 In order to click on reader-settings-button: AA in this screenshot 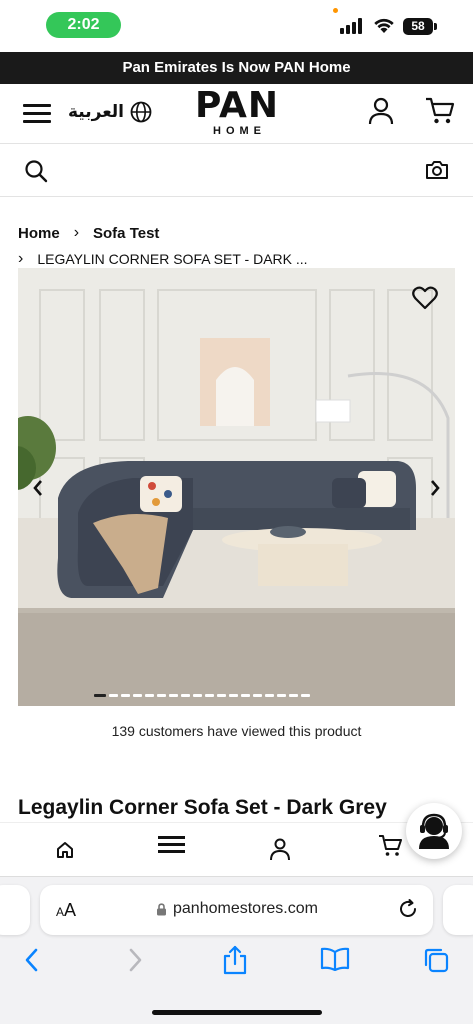, I will do `click(66, 910)`.